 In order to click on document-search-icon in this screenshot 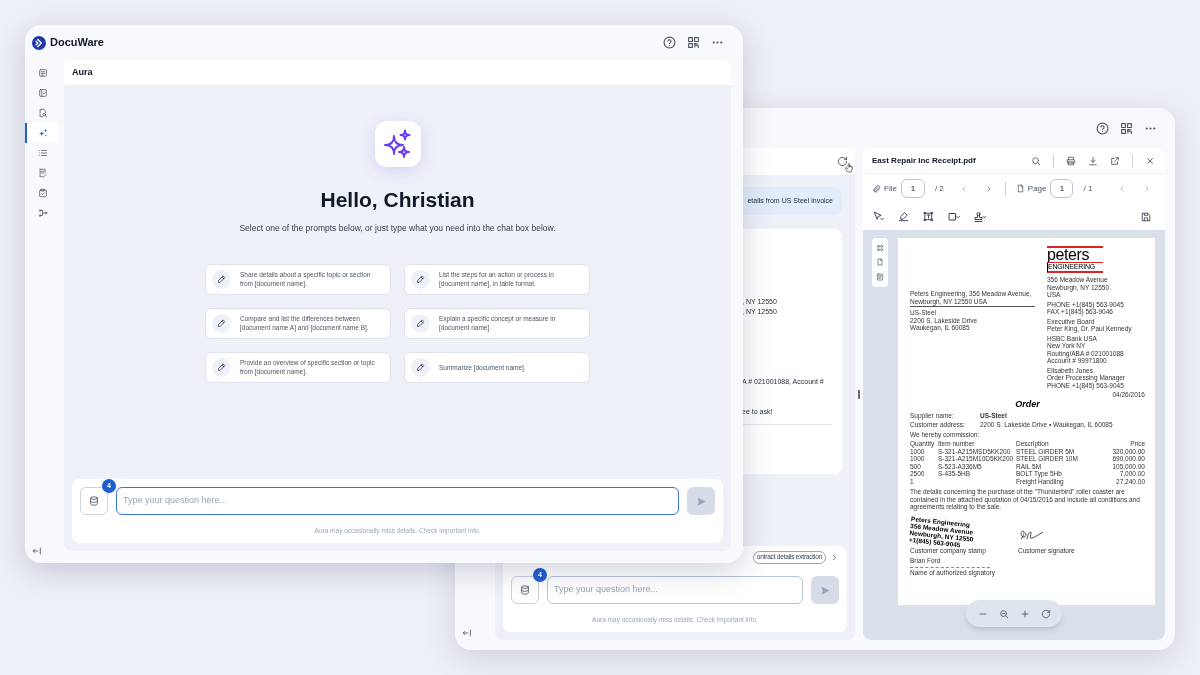, I will do `click(42, 113)`.